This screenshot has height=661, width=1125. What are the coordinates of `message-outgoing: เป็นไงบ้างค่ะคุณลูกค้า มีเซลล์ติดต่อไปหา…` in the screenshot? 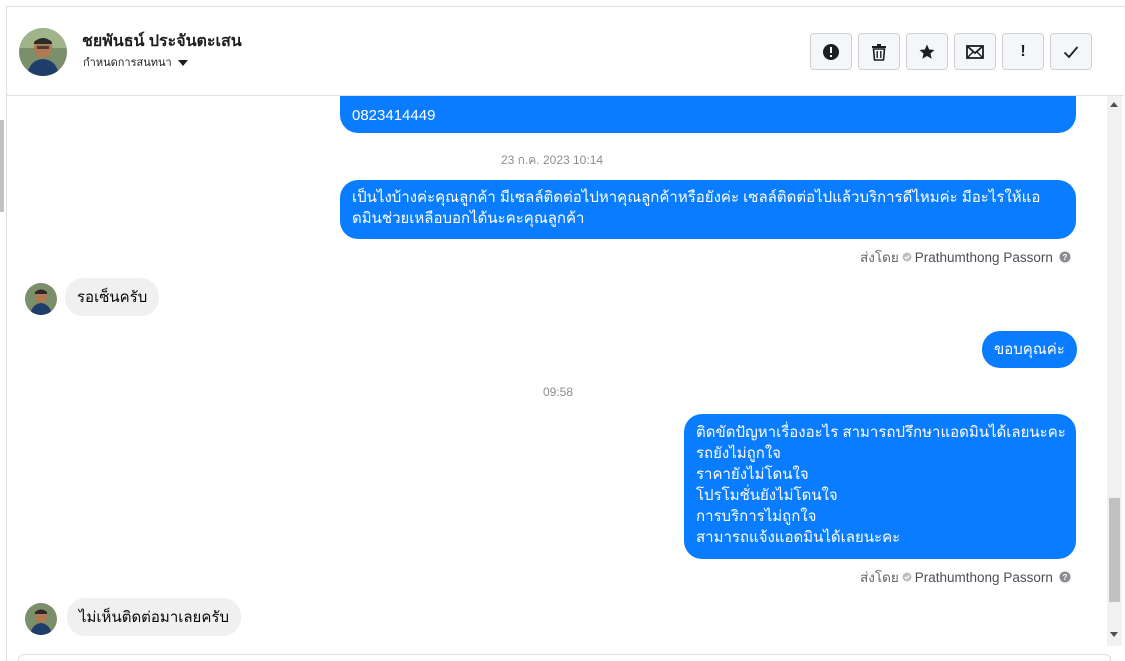 It's located at (708, 209).